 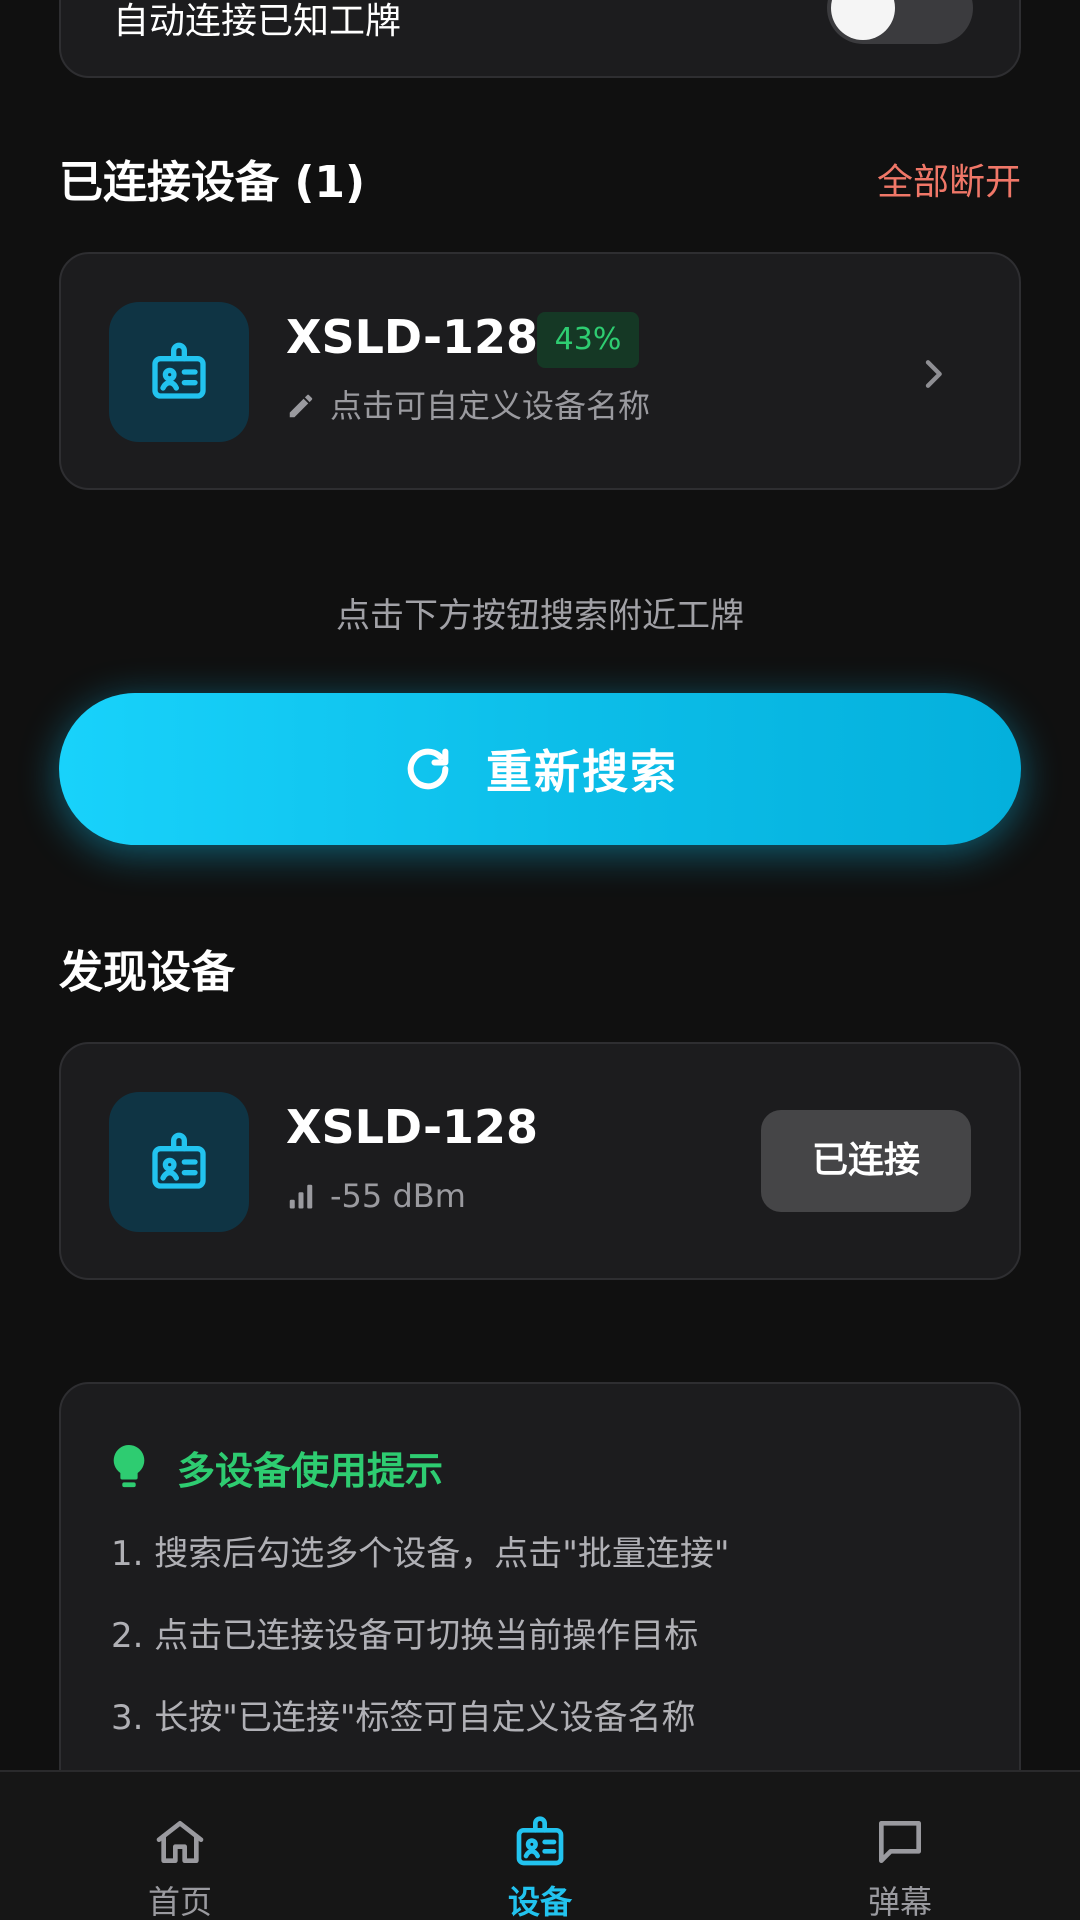 What do you see at coordinates (899, 1901) in the screenshot?
I see `nav-label-danmaku: 弹幕` at bounding box center [899, 1901].